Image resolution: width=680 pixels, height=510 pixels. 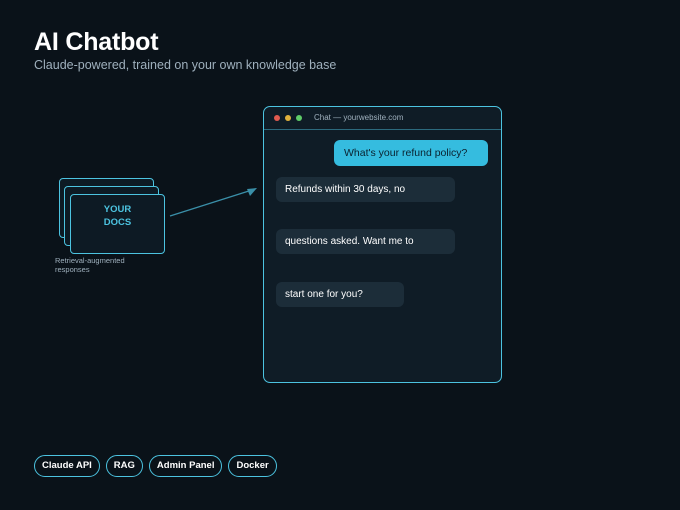 What do you see at coordinates (252, 466) in the screenshot?
I see `tag-docker: Docker` at bounding box center [252, 466].